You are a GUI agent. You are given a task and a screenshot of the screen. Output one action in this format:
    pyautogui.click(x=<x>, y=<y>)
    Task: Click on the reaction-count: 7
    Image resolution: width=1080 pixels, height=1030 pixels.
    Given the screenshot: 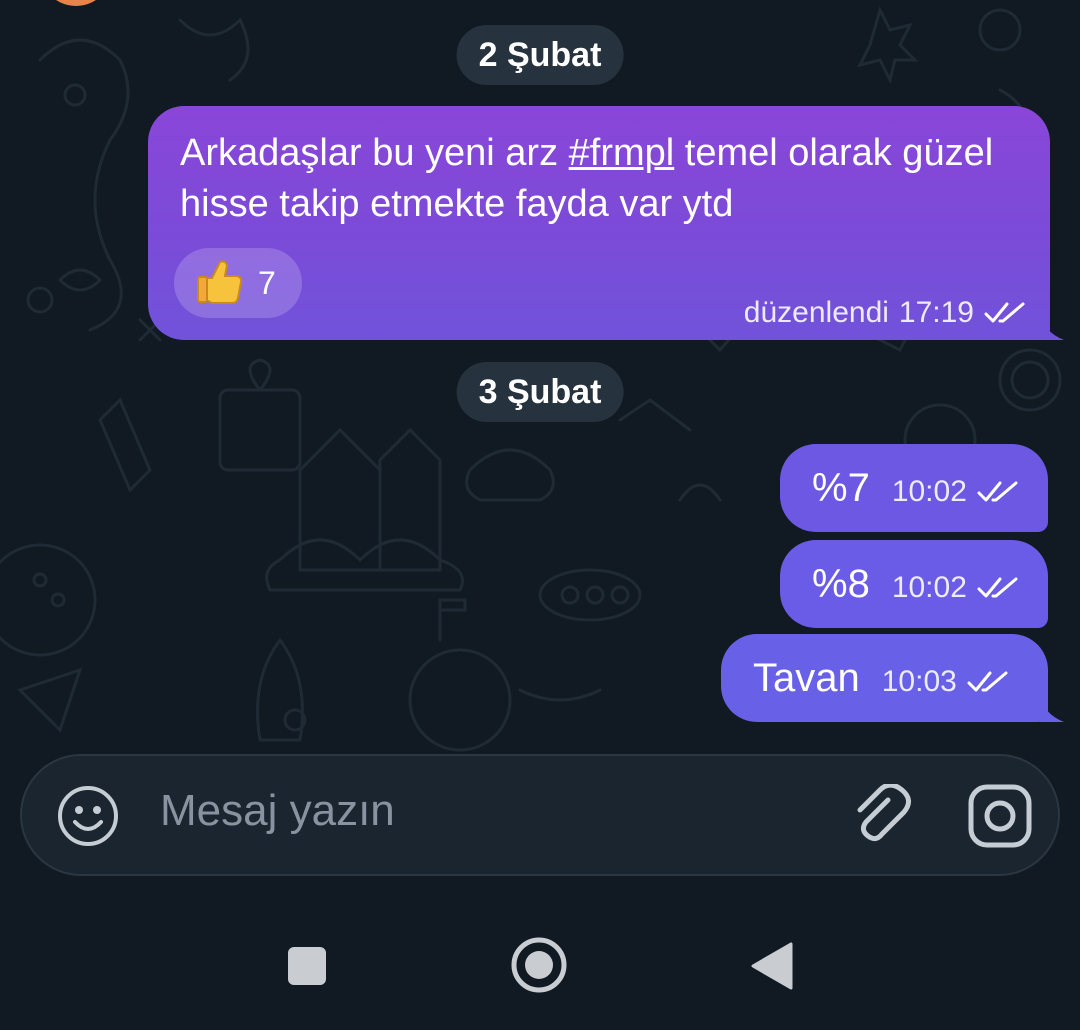 What is the action you would take?
    pyautogui.click(x=267, y=282)
    